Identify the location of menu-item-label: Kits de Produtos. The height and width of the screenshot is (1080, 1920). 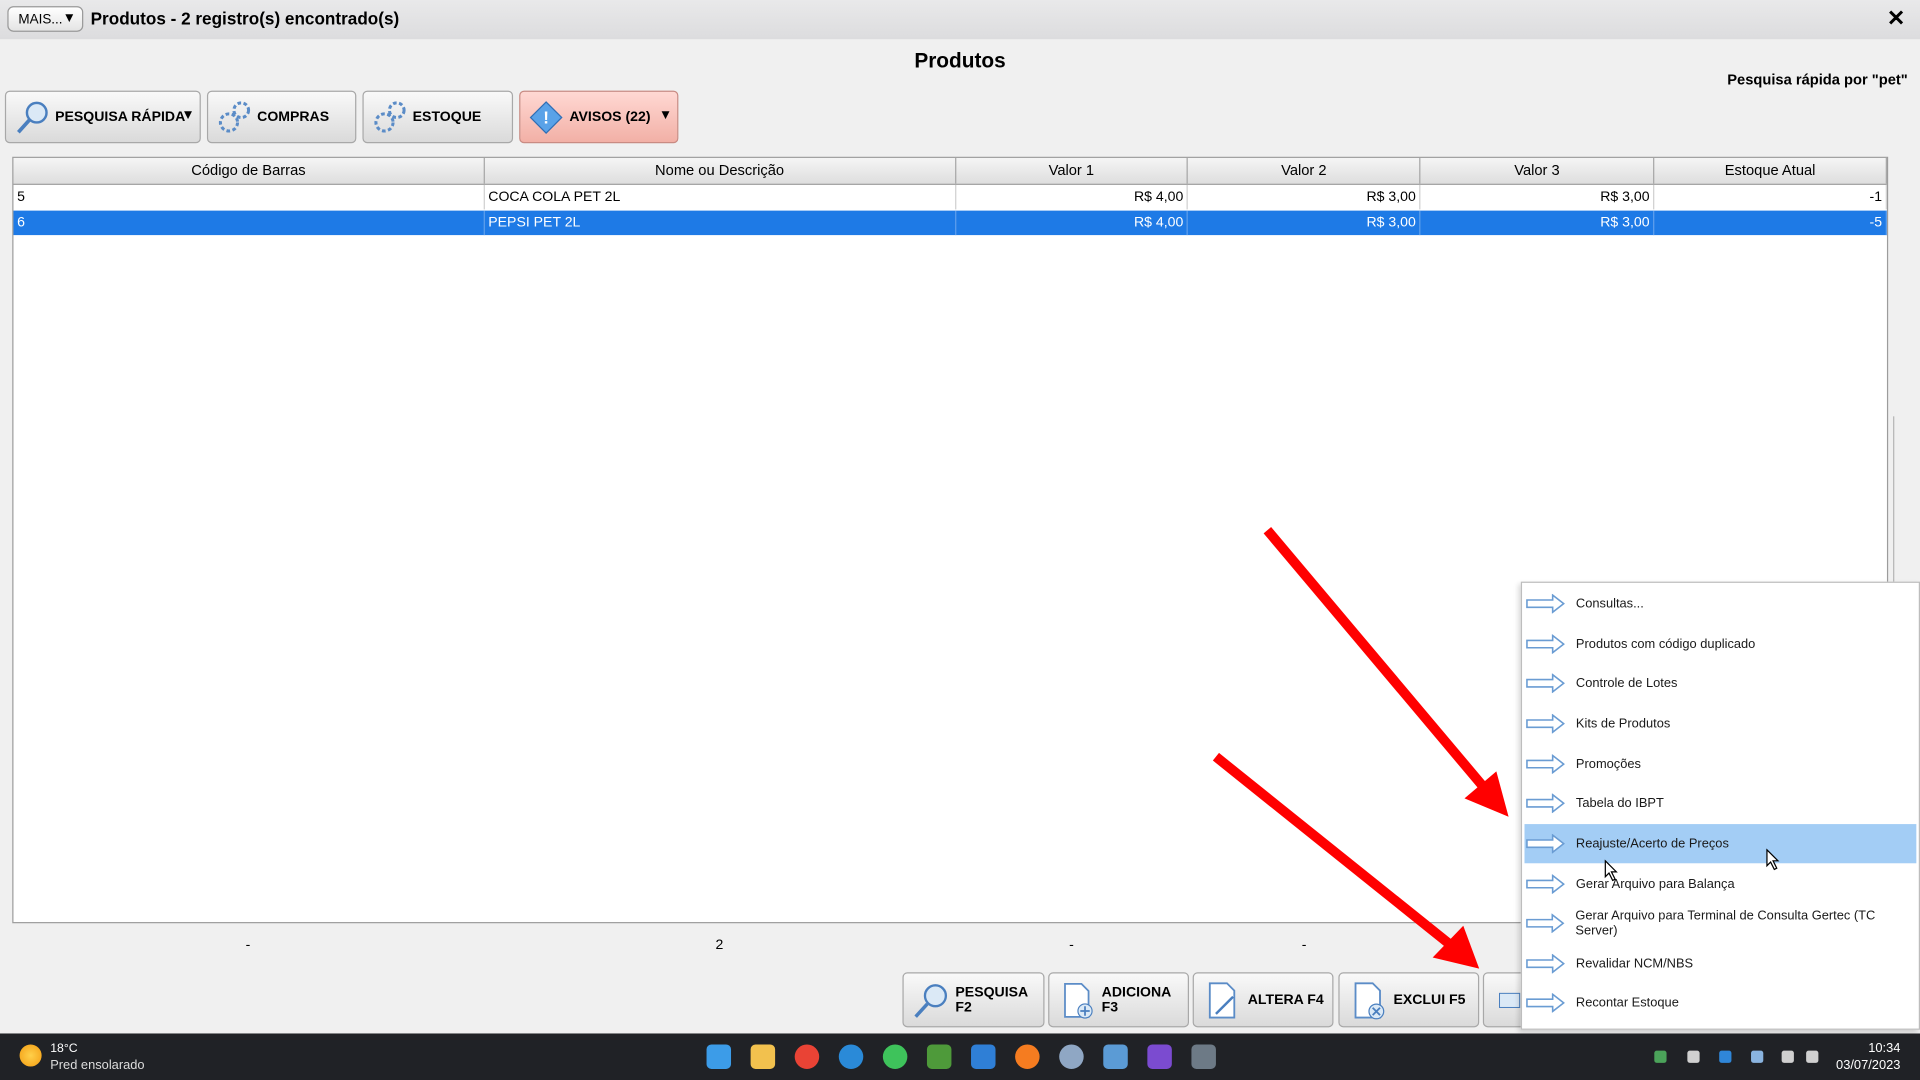
(1623, 724).